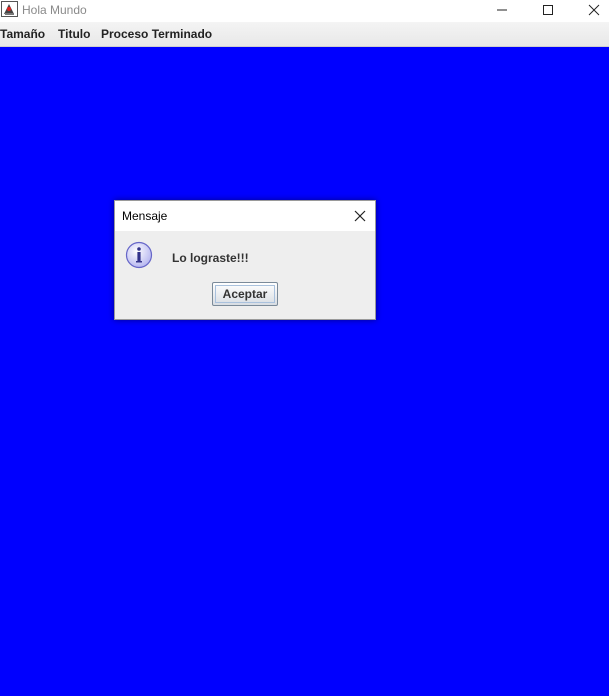 Image resolution: width=609 pixels, height=696 pixels. I want to click on accept-button: Aceptar, so click(245, 294).